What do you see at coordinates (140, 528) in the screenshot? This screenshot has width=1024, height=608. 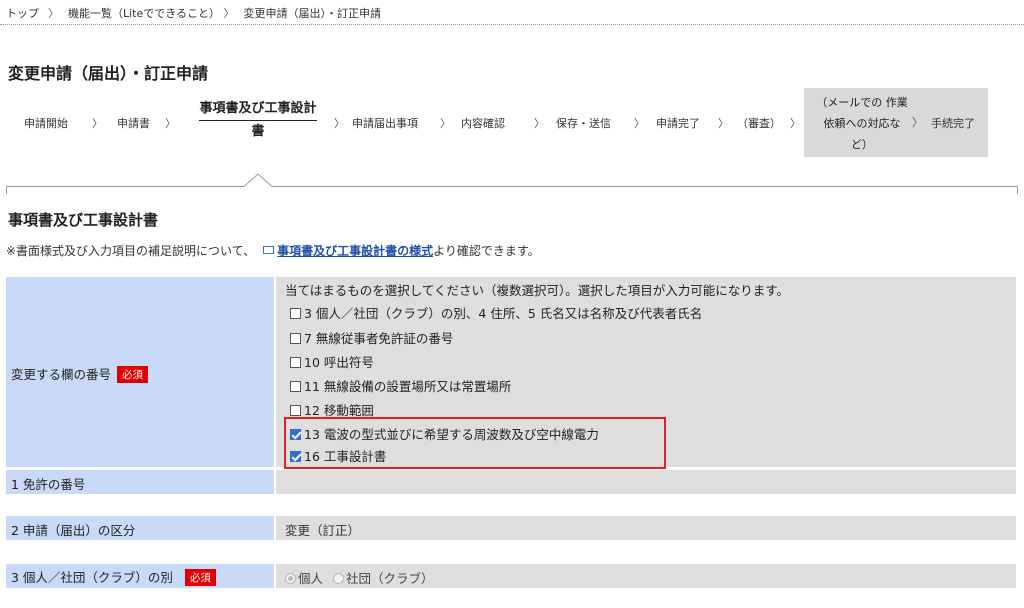 I see `row-label: 2 申請（届出）の区分` at bounding box center [140, 528].